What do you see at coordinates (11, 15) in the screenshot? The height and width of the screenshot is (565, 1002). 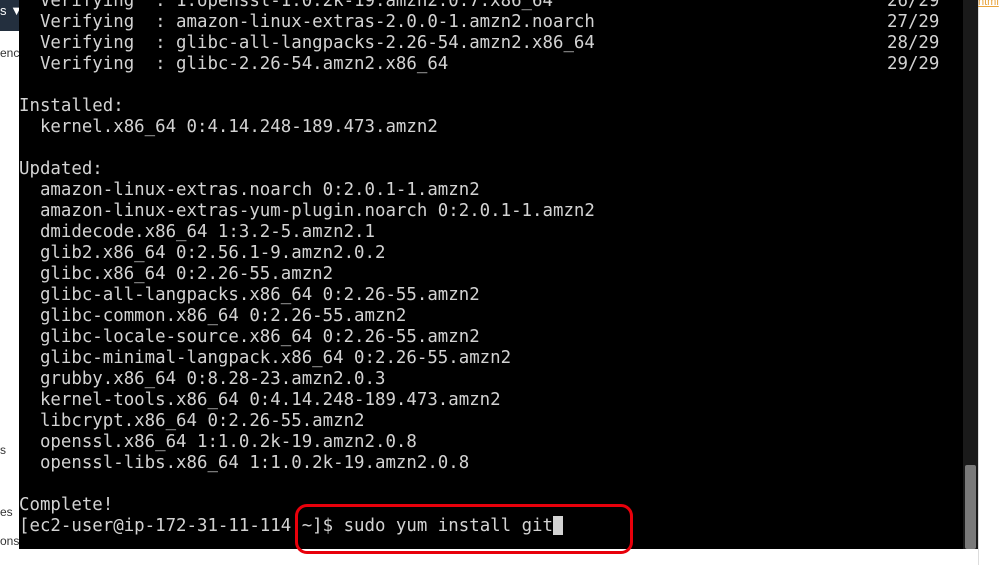 I see `background-nav-bar: s ▼` at bounding box center [11, 15].